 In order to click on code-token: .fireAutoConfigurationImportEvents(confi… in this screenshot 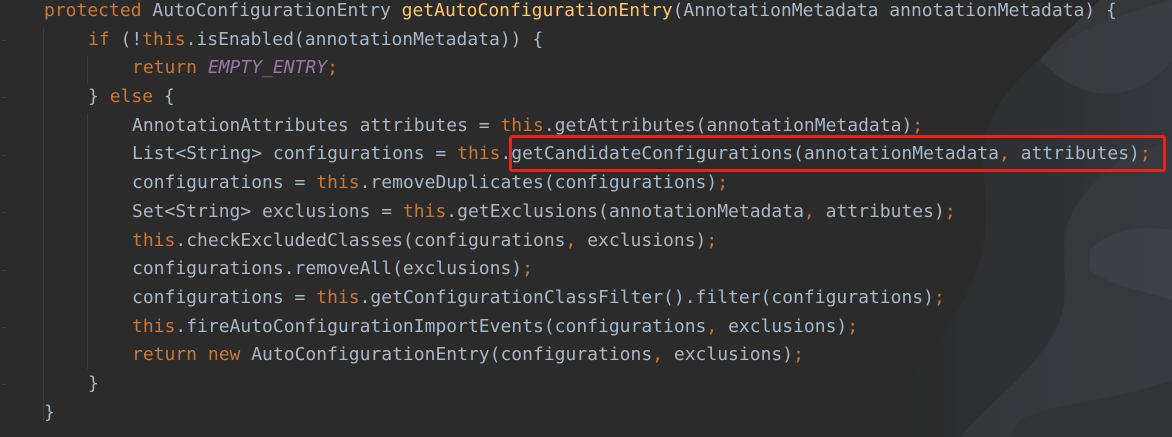, I will do `click(441, 326)`.